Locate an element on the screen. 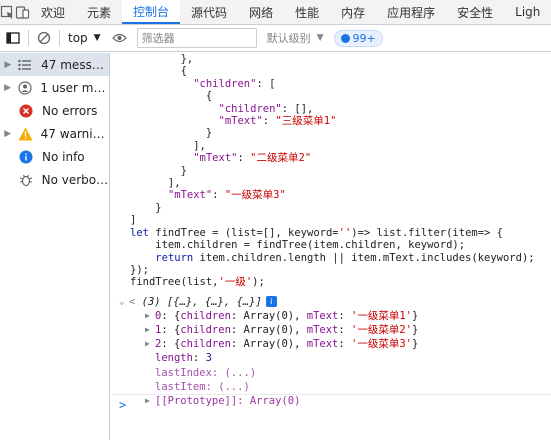 The height and width of the screenshot is (440, 551). list-icon is located at coordinates (26, 65).